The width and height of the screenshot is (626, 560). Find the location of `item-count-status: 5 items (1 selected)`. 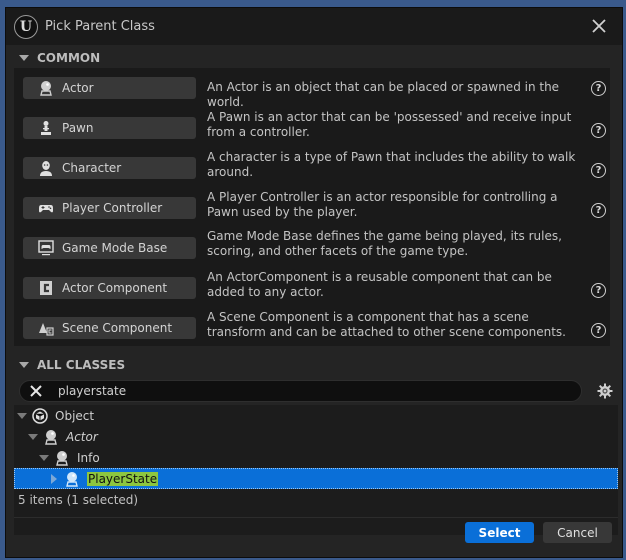

item-count-status: 5 items (1 selected) is located at coordinates (78, 500).